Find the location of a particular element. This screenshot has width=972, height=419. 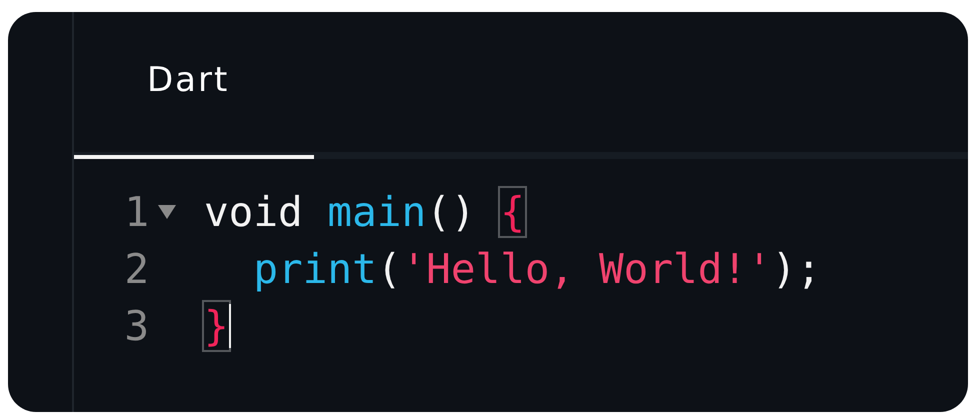

code-token: main is located at coordinates (376, 212).